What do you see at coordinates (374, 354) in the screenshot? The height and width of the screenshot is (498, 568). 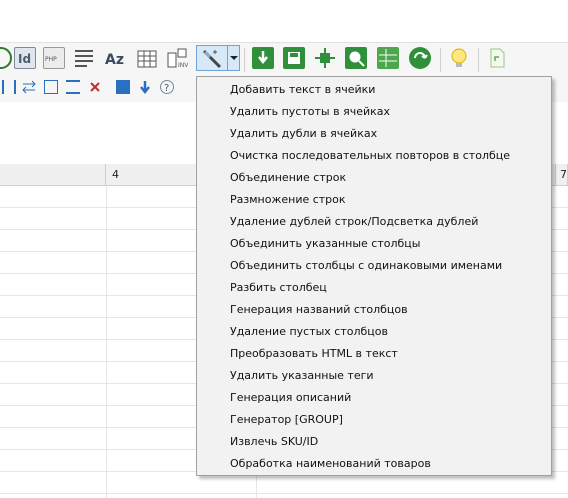 I see `menu-item-html-to-text: Преобразовать HTML в текст` at bounding box center [374, 354].